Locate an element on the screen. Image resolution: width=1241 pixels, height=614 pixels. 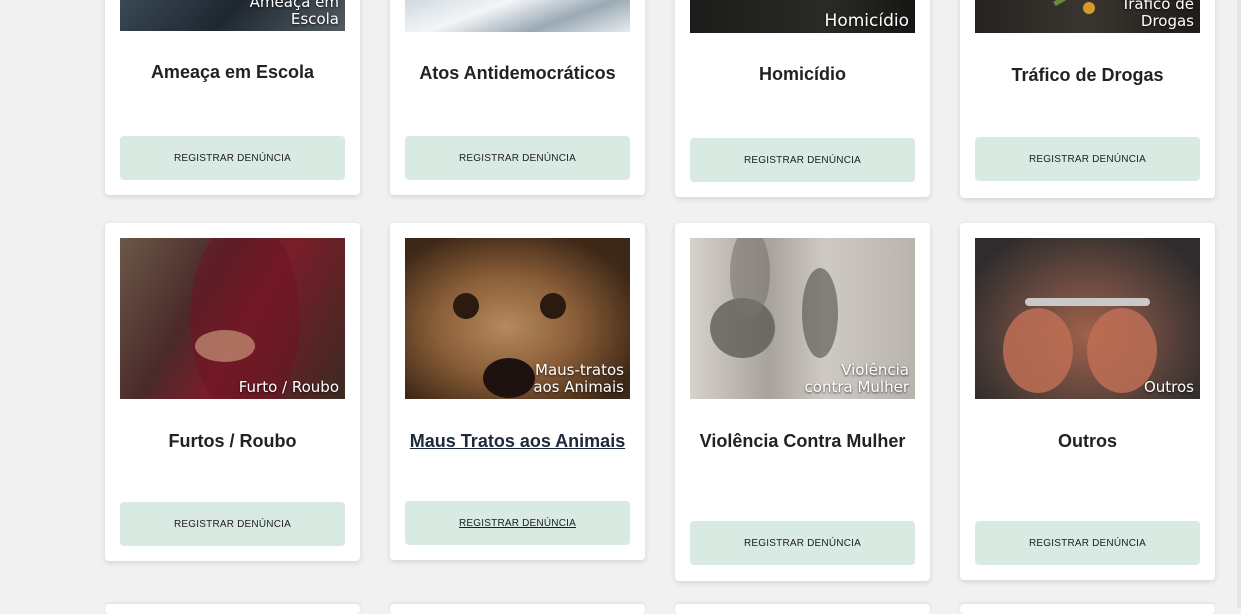
category-image-homicidio: Homicídio is located at coordinates (802, 16).